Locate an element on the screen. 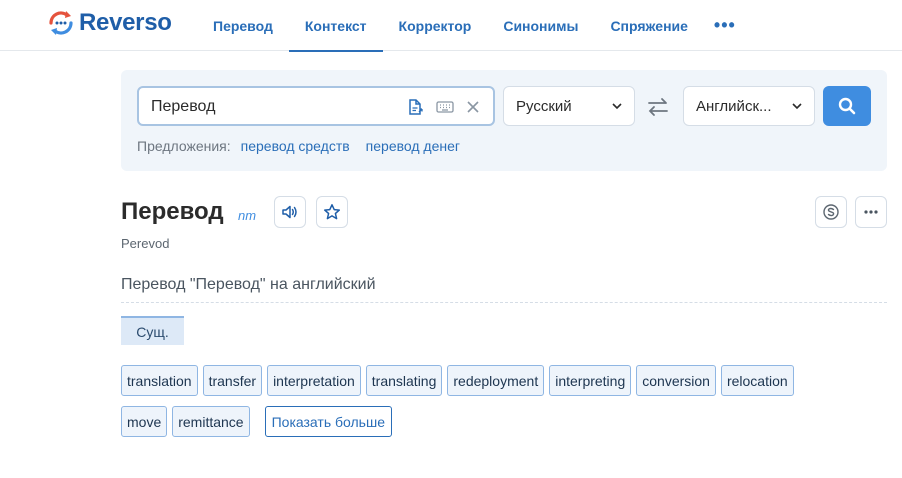  search-box is located at coordinates (316, 106).